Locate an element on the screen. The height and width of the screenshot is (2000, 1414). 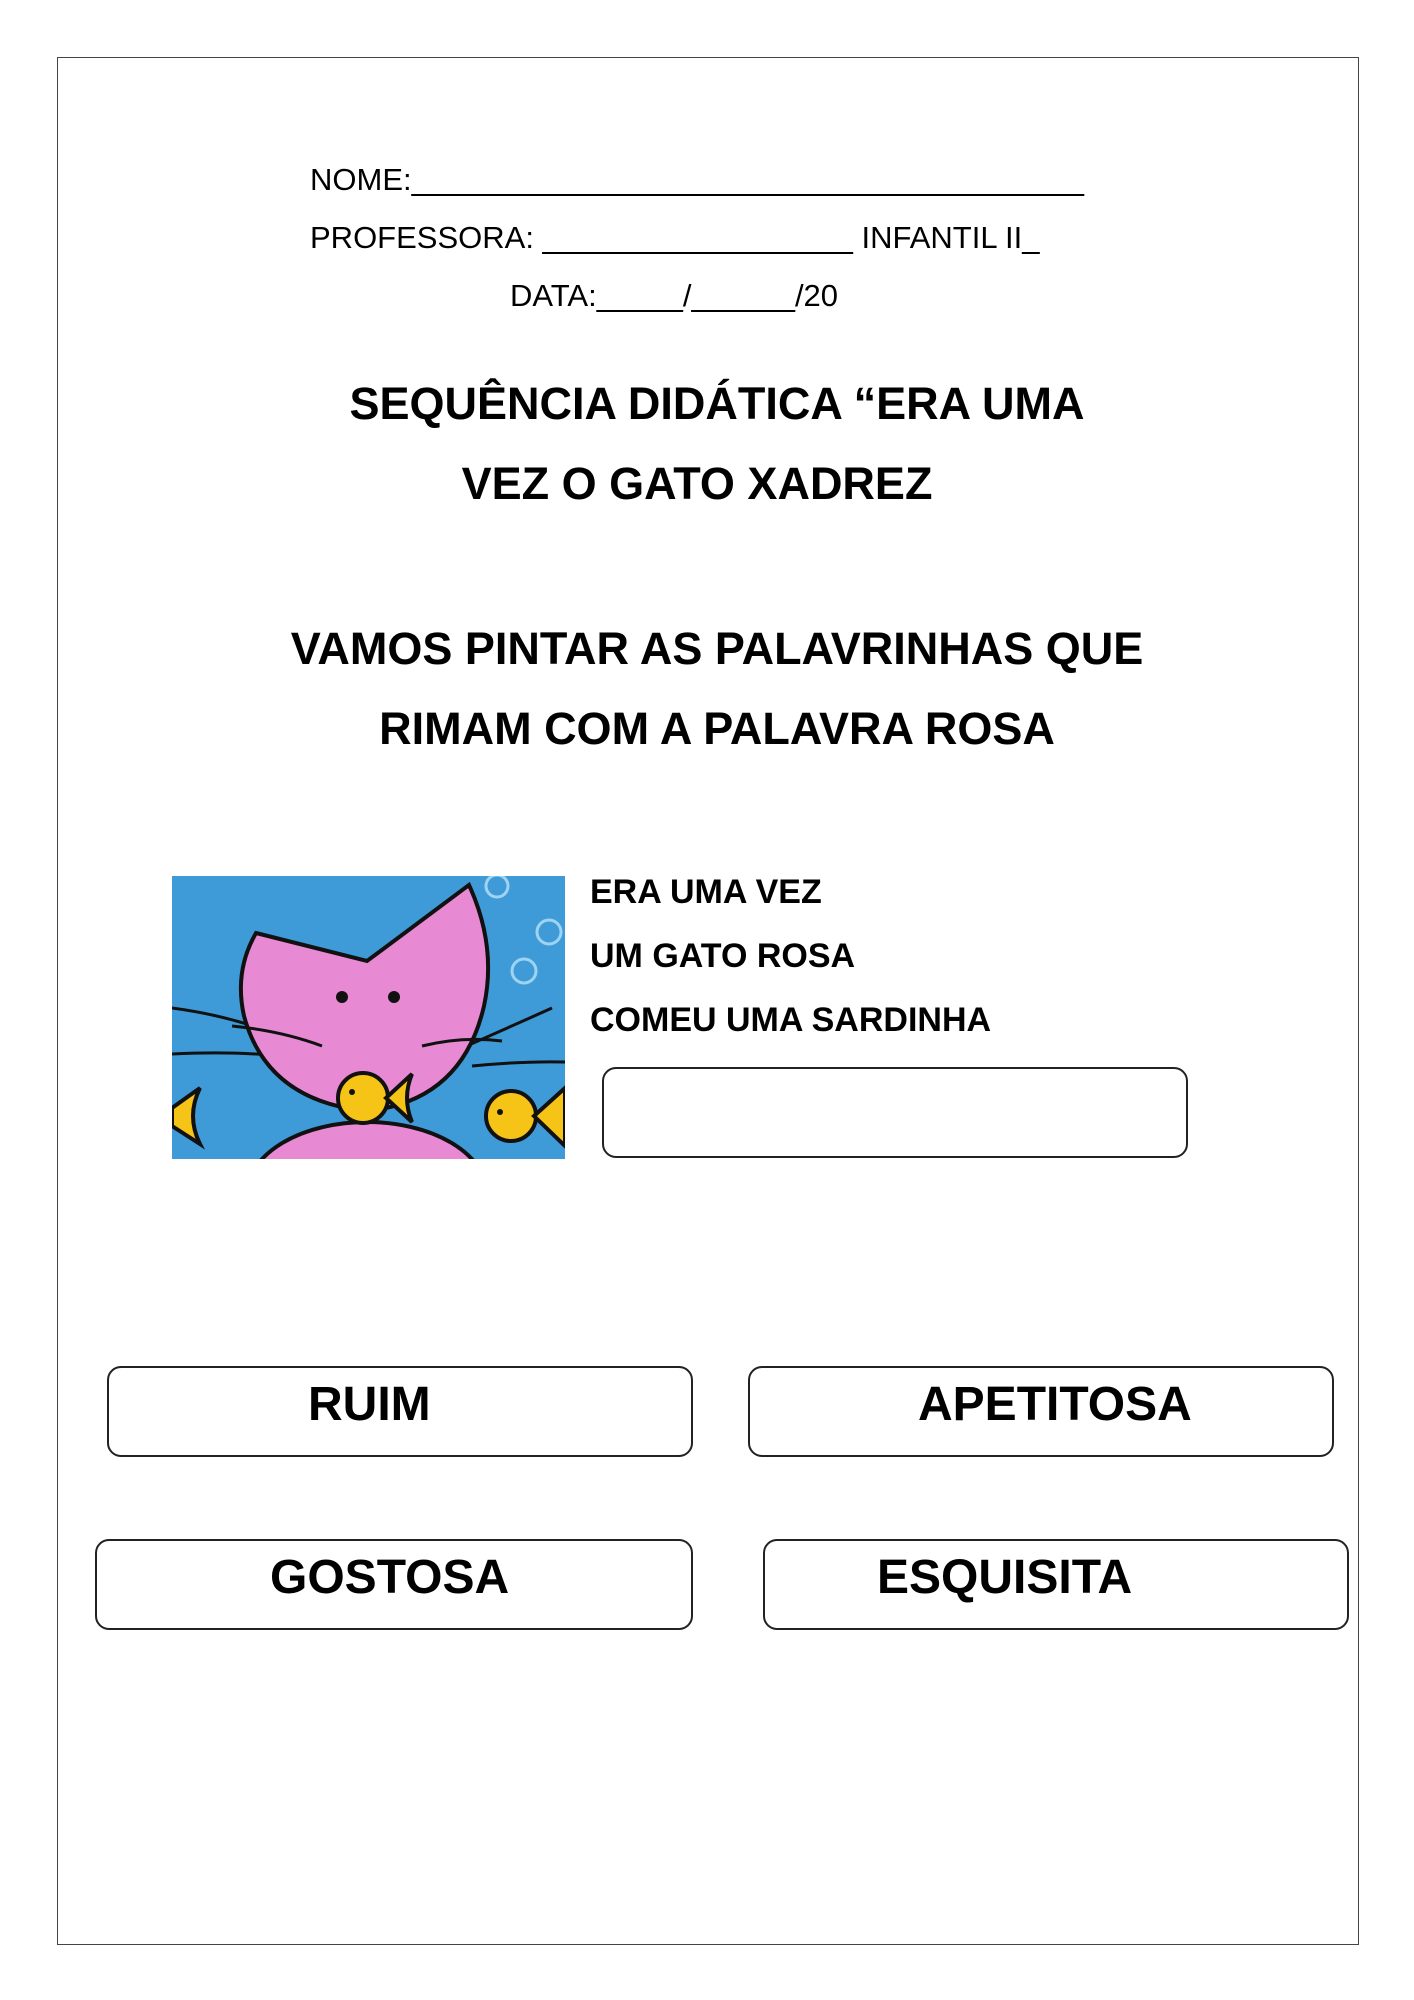
word-label: GOSTOSA is located at coordinates (390, 1577).